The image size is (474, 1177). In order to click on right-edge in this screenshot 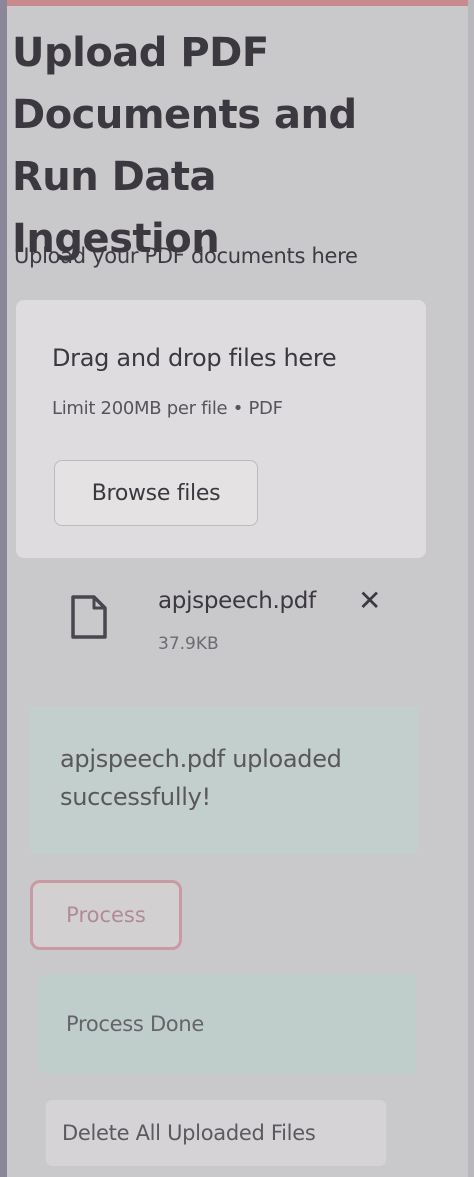, I will do `click(471, 588)`.